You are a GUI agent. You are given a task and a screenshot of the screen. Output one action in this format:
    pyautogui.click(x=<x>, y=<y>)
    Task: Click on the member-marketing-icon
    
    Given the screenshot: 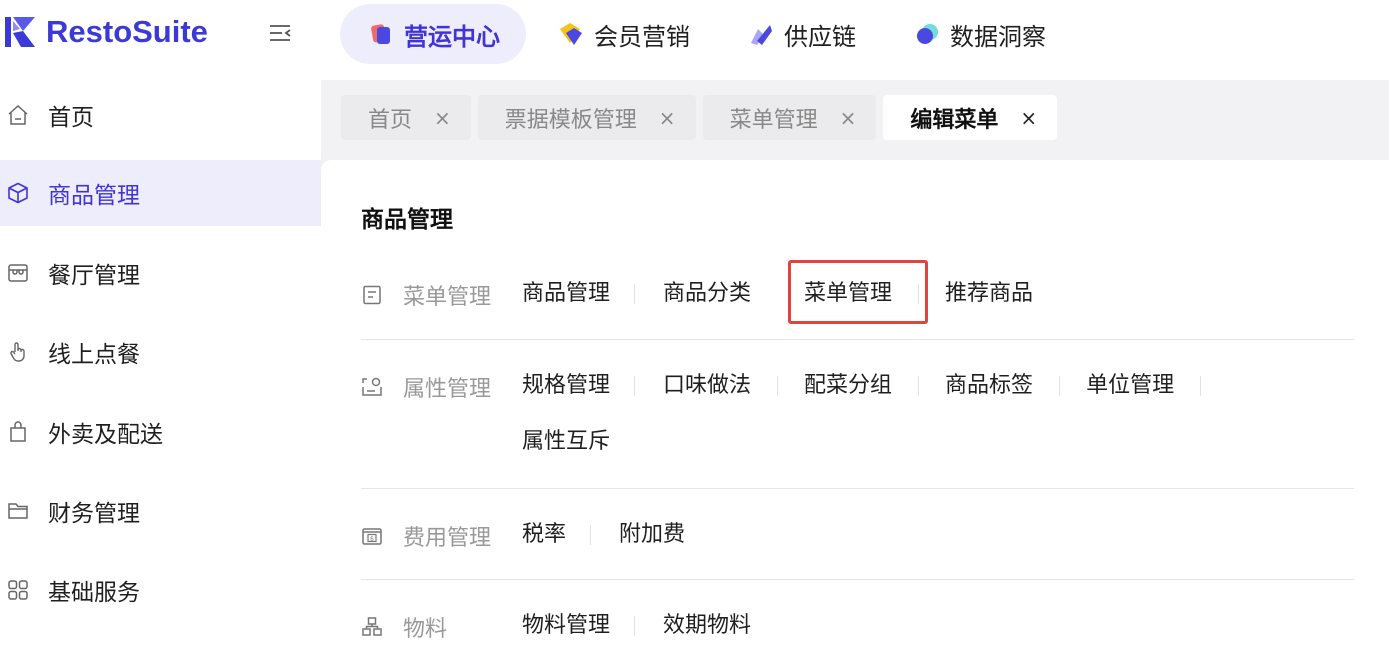 What is the action you would take?
    pyautogui.click(x=571, y=34)
    